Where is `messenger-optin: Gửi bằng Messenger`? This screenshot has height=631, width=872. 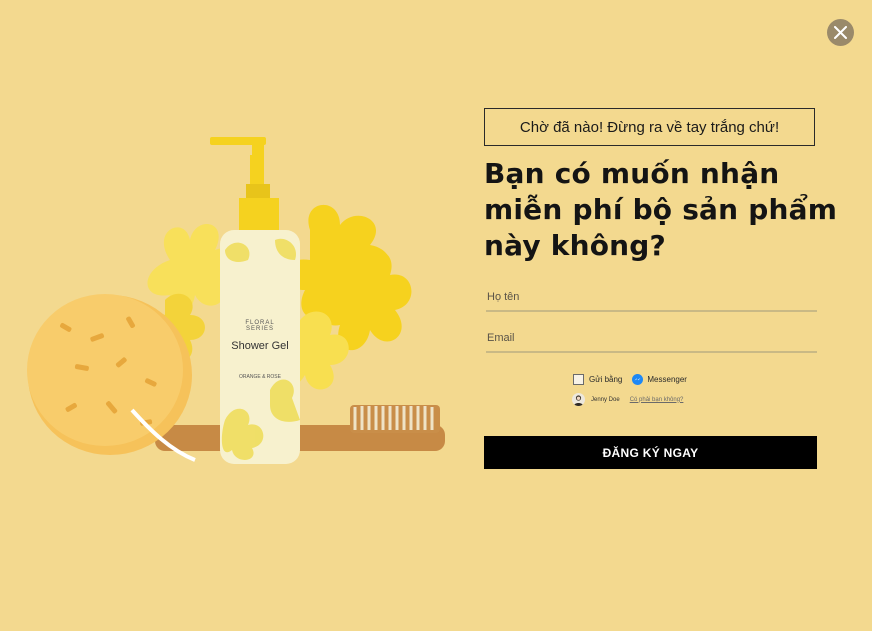 messenger-optin: Gửi bằng Messenger is located at coordinates (630, 379).